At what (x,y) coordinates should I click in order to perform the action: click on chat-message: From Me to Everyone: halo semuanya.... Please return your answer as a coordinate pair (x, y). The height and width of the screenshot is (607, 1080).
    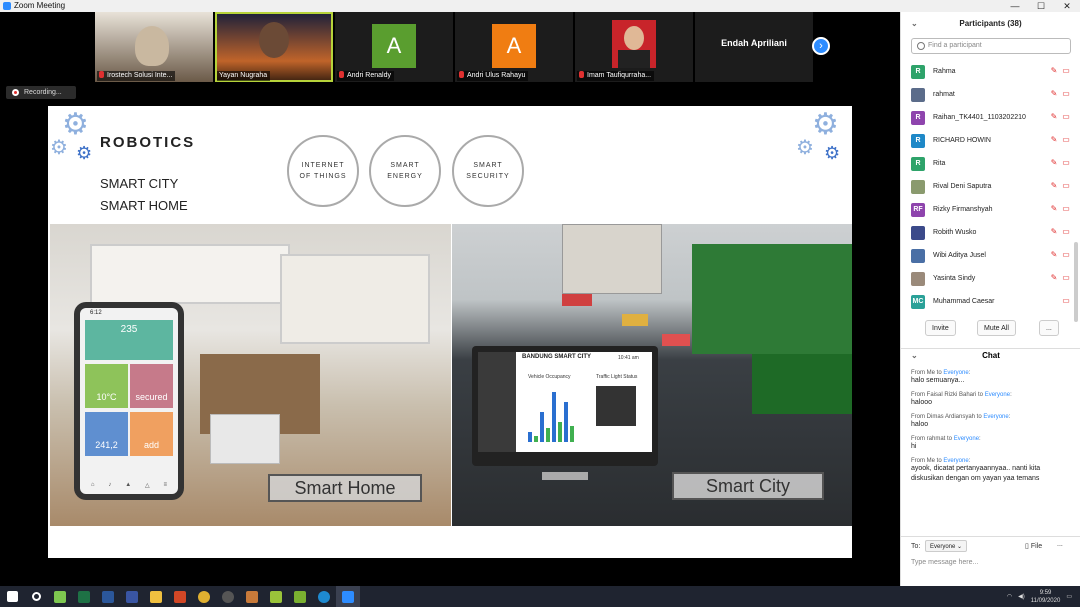
    Looking at the image, I should click on (991, 378).